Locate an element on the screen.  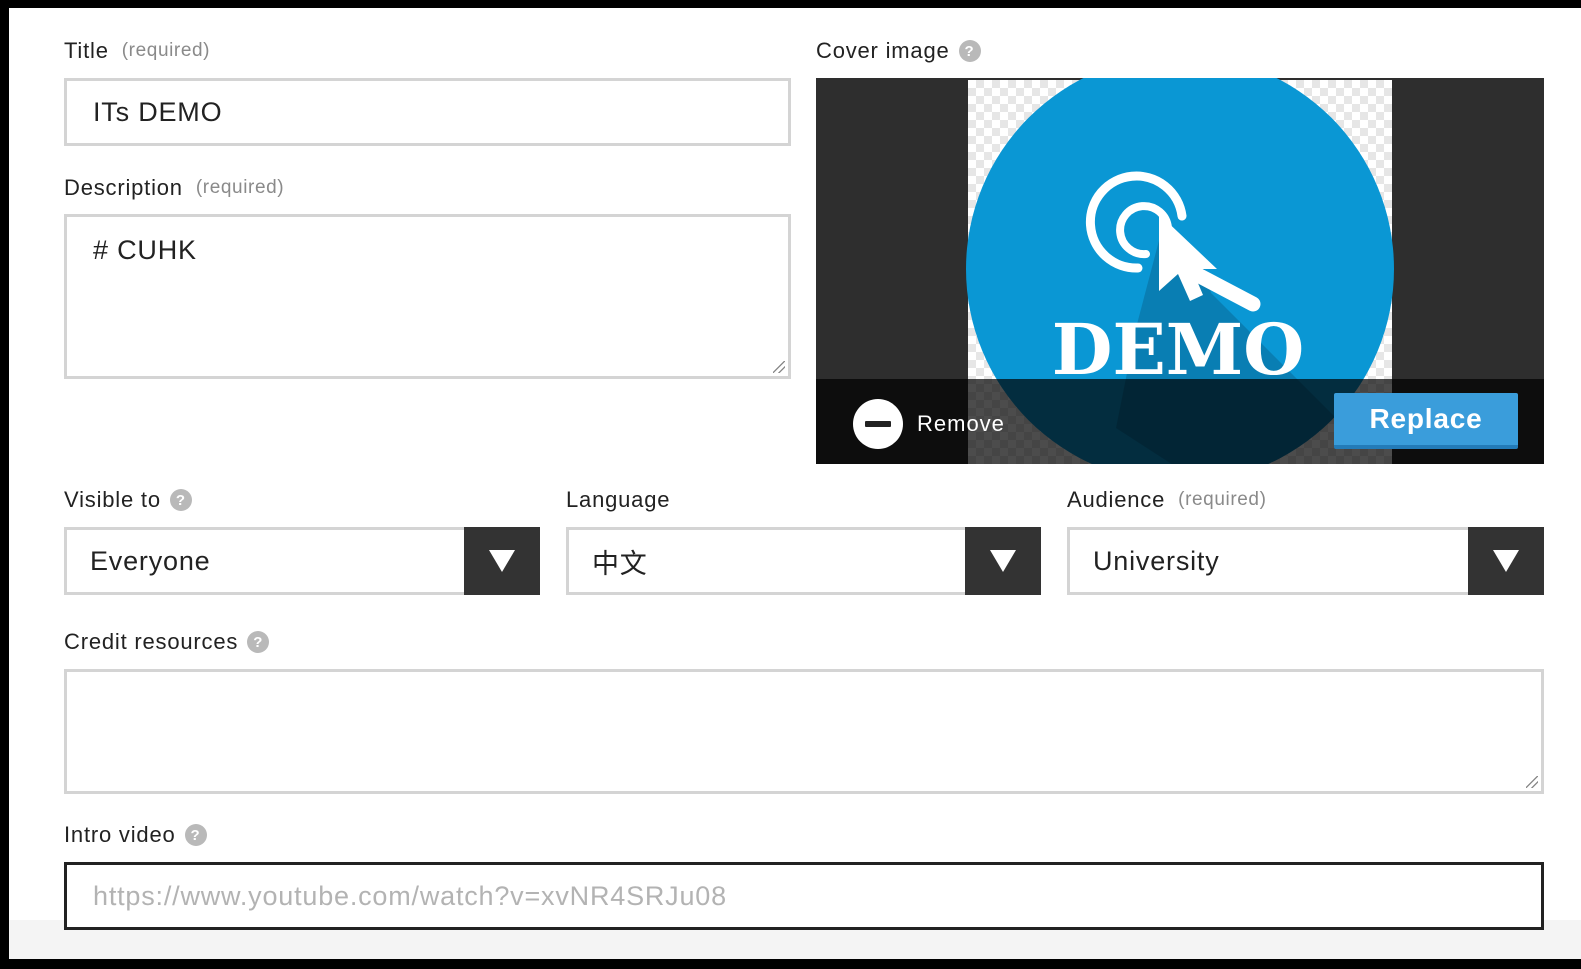
cover-action-bar: Remove Replace is located at coordinates (1180, 421).